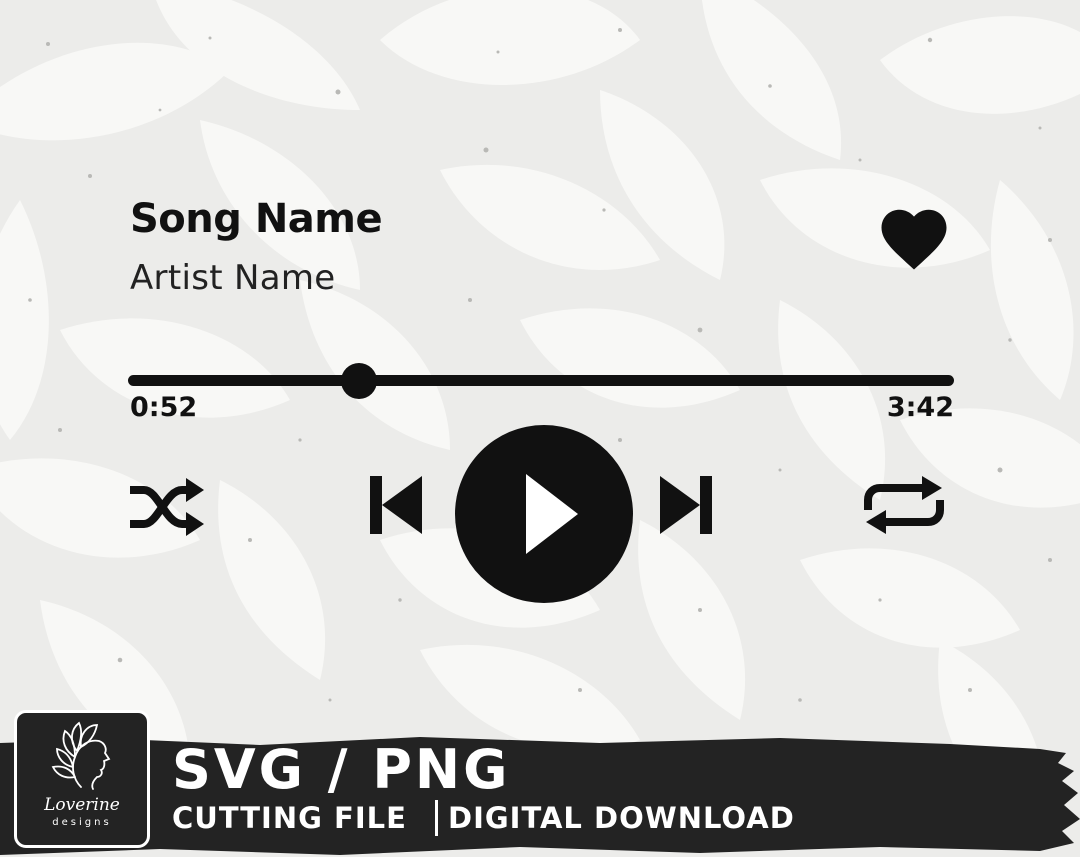  What do you see at coordinates (621, 818) in the screenshot?
I see `digital-download-label: DIGITAL DOWNLOAD` at bounding box center [621, 818].